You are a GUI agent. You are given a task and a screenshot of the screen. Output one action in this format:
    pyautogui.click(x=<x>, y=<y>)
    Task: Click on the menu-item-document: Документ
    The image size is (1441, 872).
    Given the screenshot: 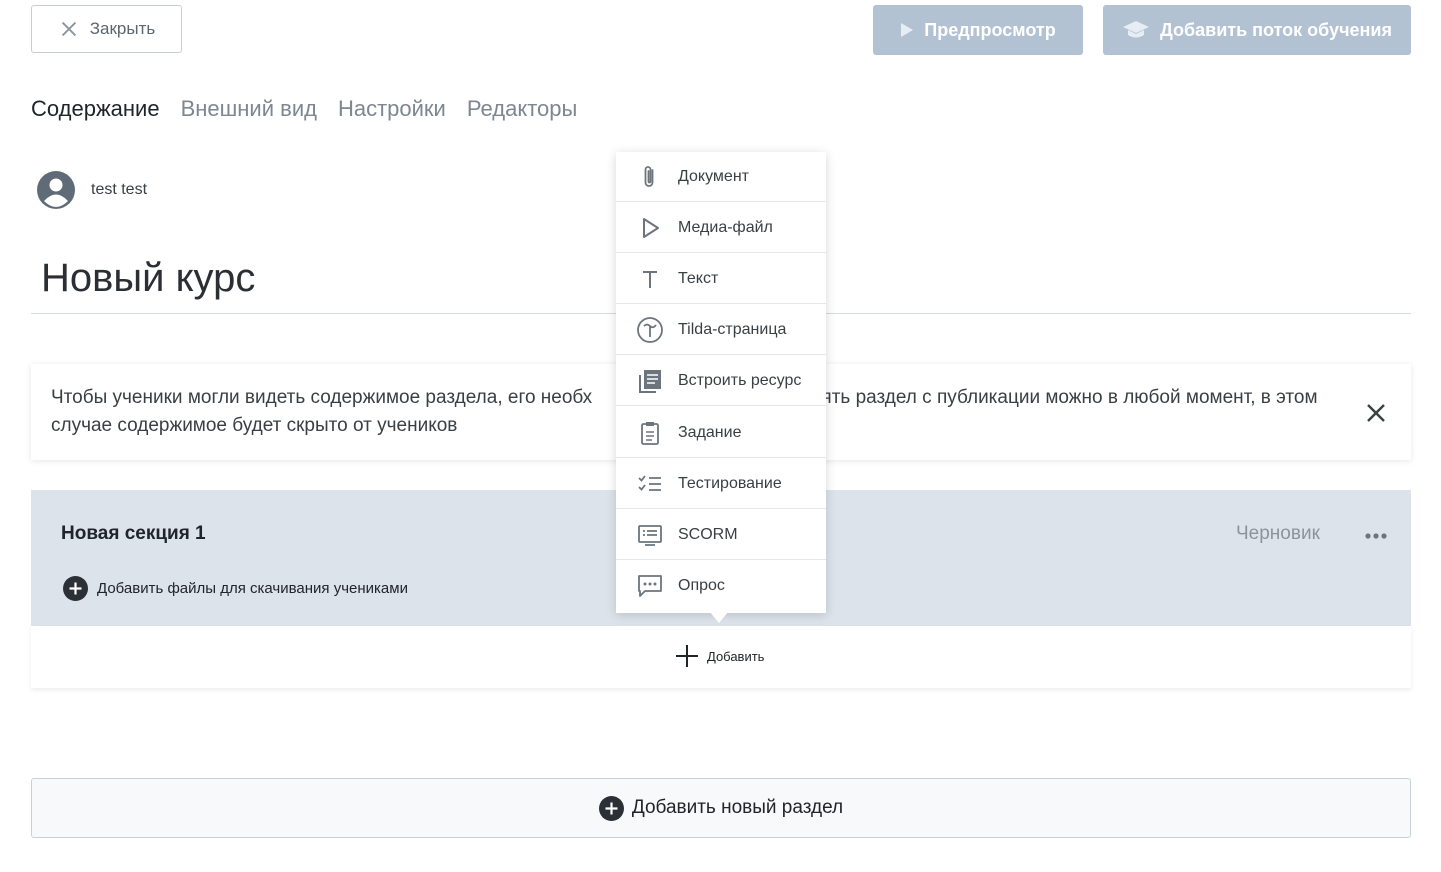 What is the action you would take?
    pyautogui.click(x=721, y=177)
    